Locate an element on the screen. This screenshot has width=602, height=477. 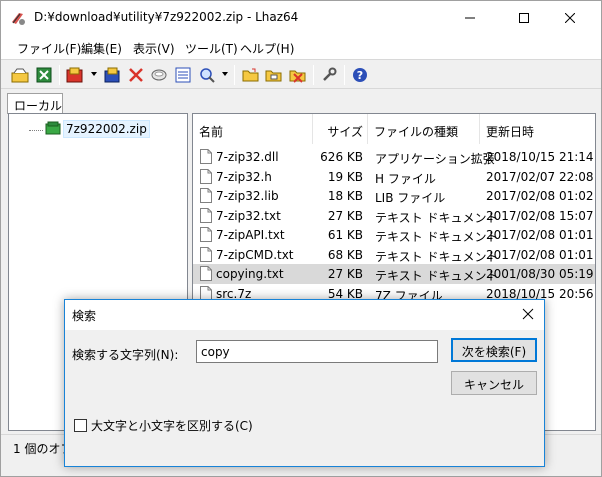
close-icon is located at coordinates (570, 17).